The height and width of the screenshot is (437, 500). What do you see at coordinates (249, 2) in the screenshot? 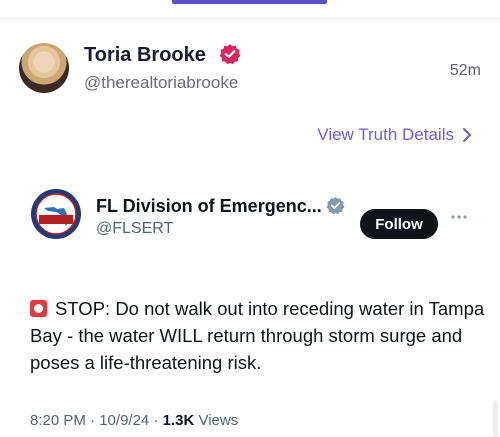
I see `active-tab-indicator` at bounding box center [249, 2].